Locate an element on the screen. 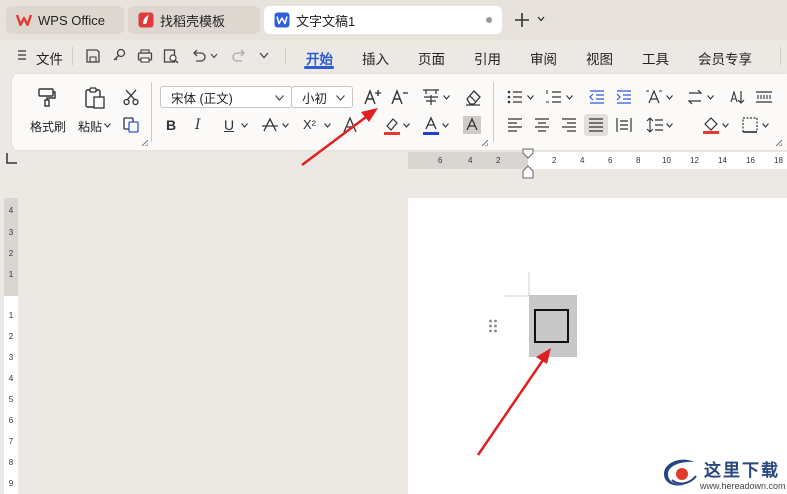  print-preview-icon is located at coordinates (171, 56).